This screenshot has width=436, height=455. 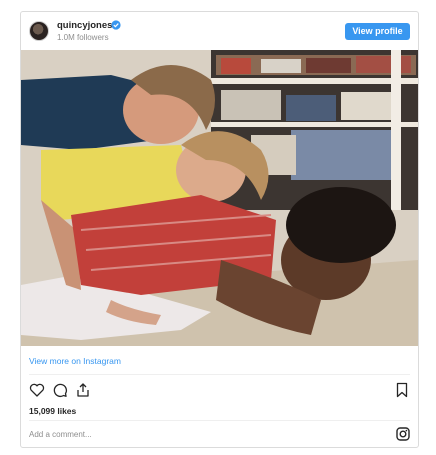 What do you see at coordinates (116, 25) in the screenshot?
I see `verified-badge-icon` at bounding box center [116, 25].